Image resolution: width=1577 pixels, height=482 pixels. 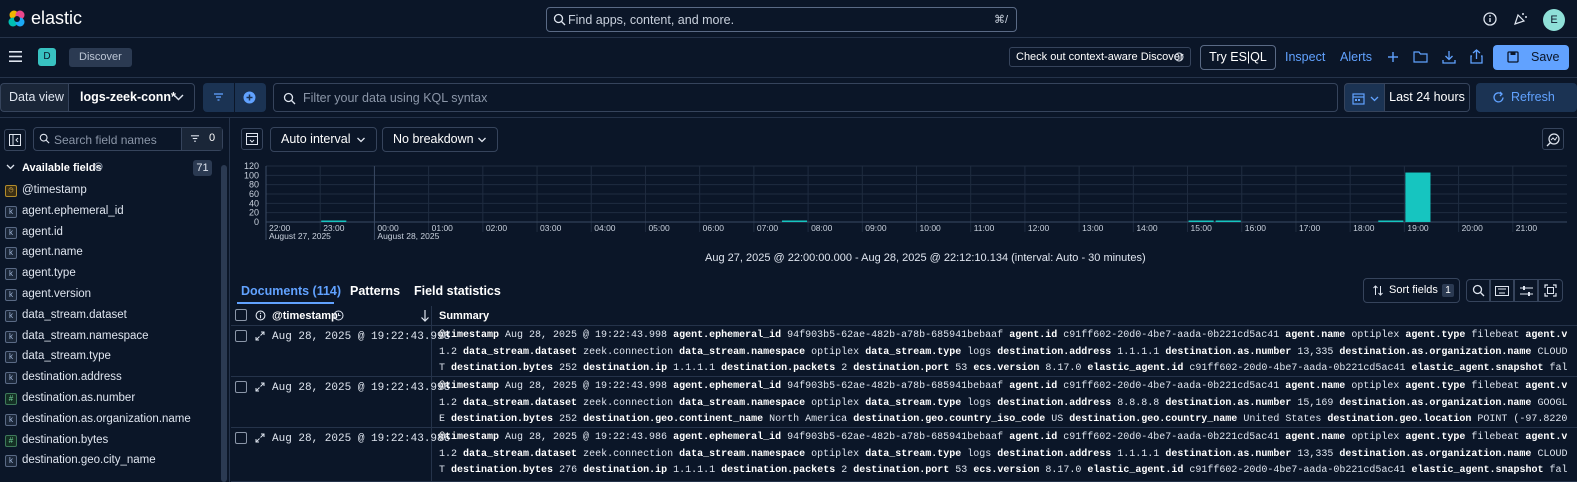 What do you see at coordinates (11, 440) in the screenshot?
I see `number-type-icon: #` at bounding box center [11, 440].